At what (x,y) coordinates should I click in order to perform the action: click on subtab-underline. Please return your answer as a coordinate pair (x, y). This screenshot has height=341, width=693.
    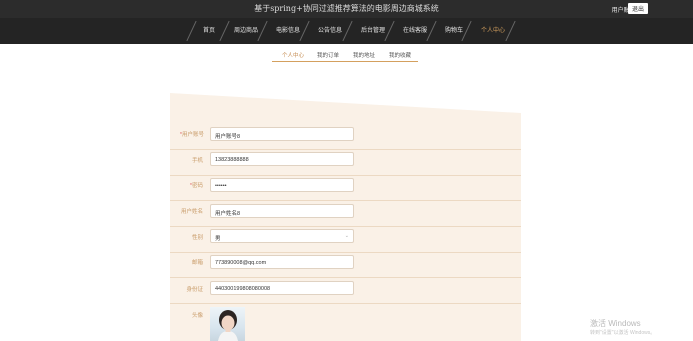
    Looking at the image, I should click on (345, 61).